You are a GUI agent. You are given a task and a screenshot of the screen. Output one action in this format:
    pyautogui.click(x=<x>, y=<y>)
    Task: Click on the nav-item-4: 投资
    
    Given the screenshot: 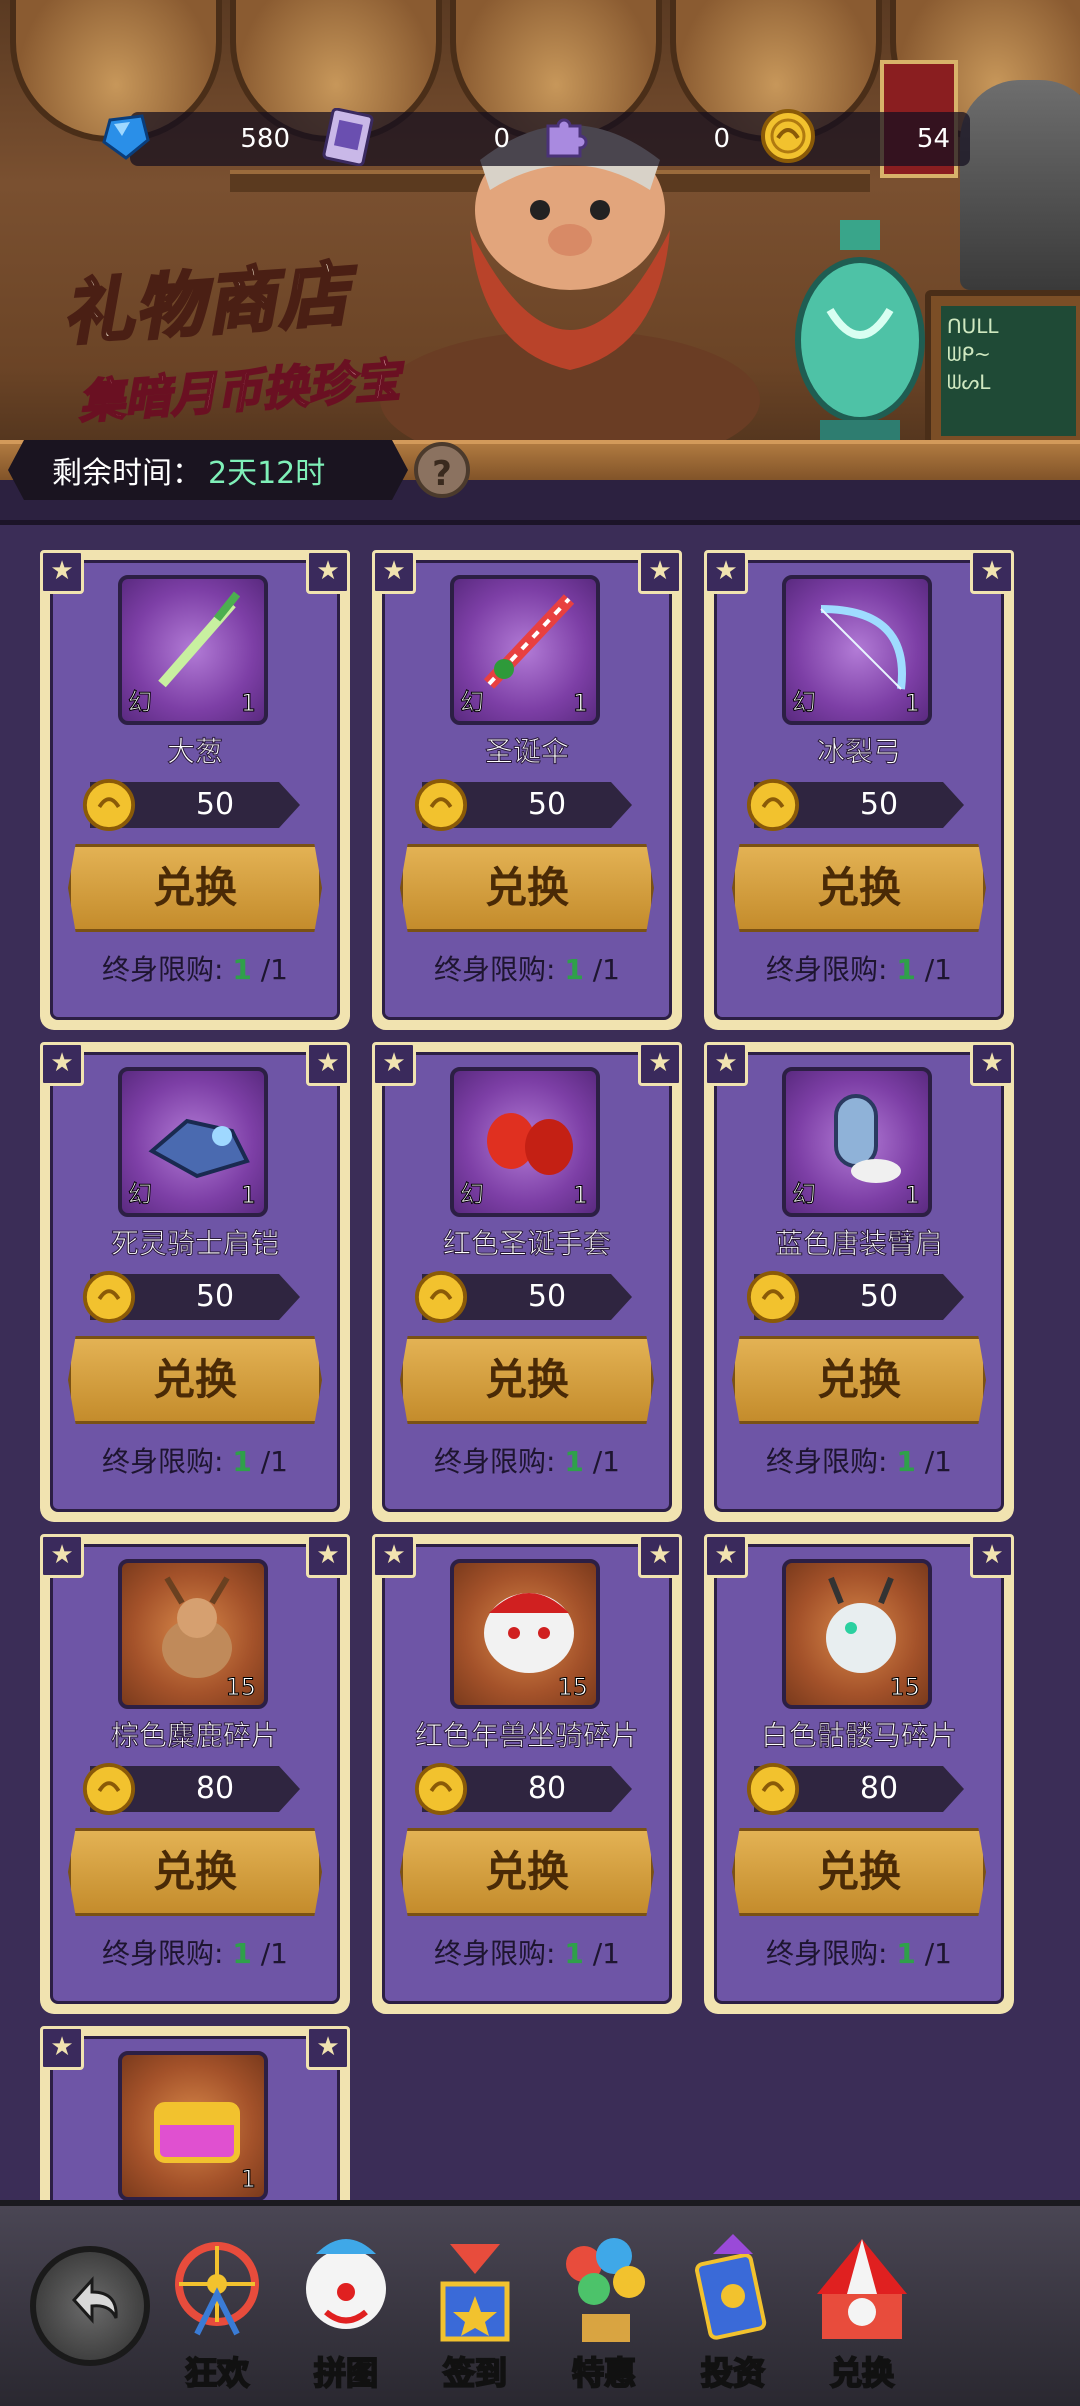 What is the action you would take?
    pyautogui.click(x=733, y=2311)
    